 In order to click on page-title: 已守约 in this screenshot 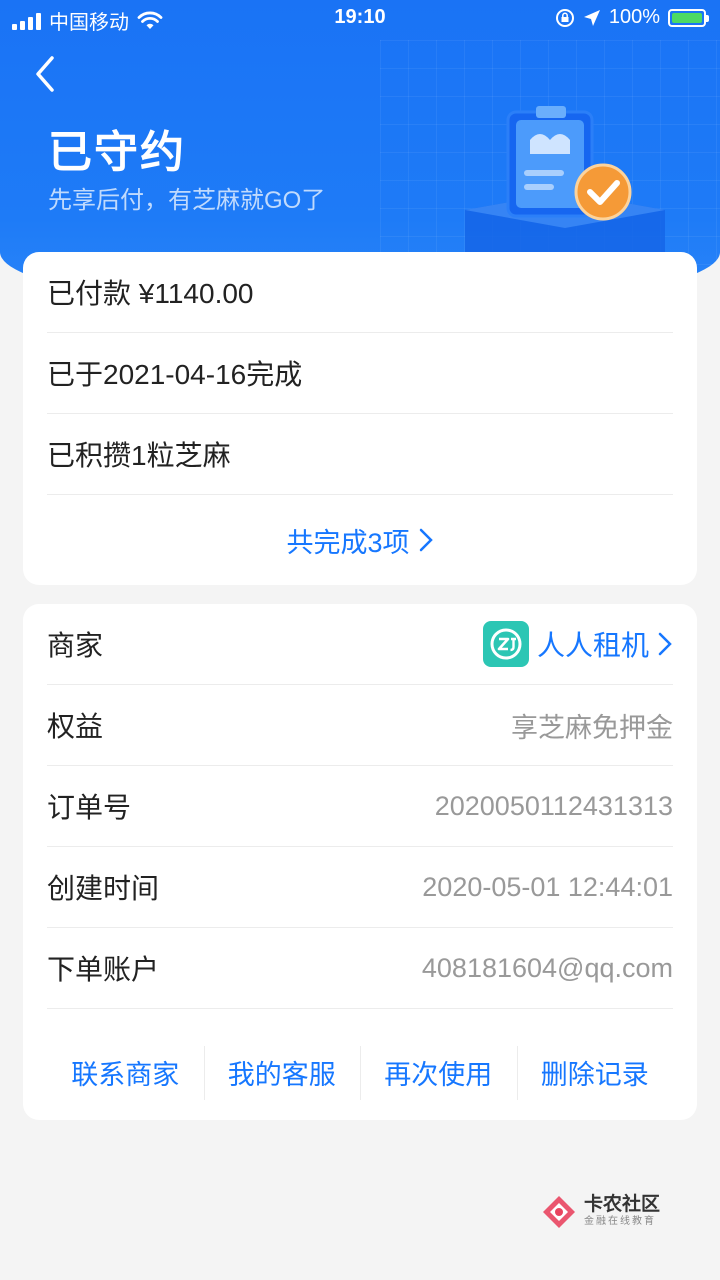, I will do `click(117, 152)`.